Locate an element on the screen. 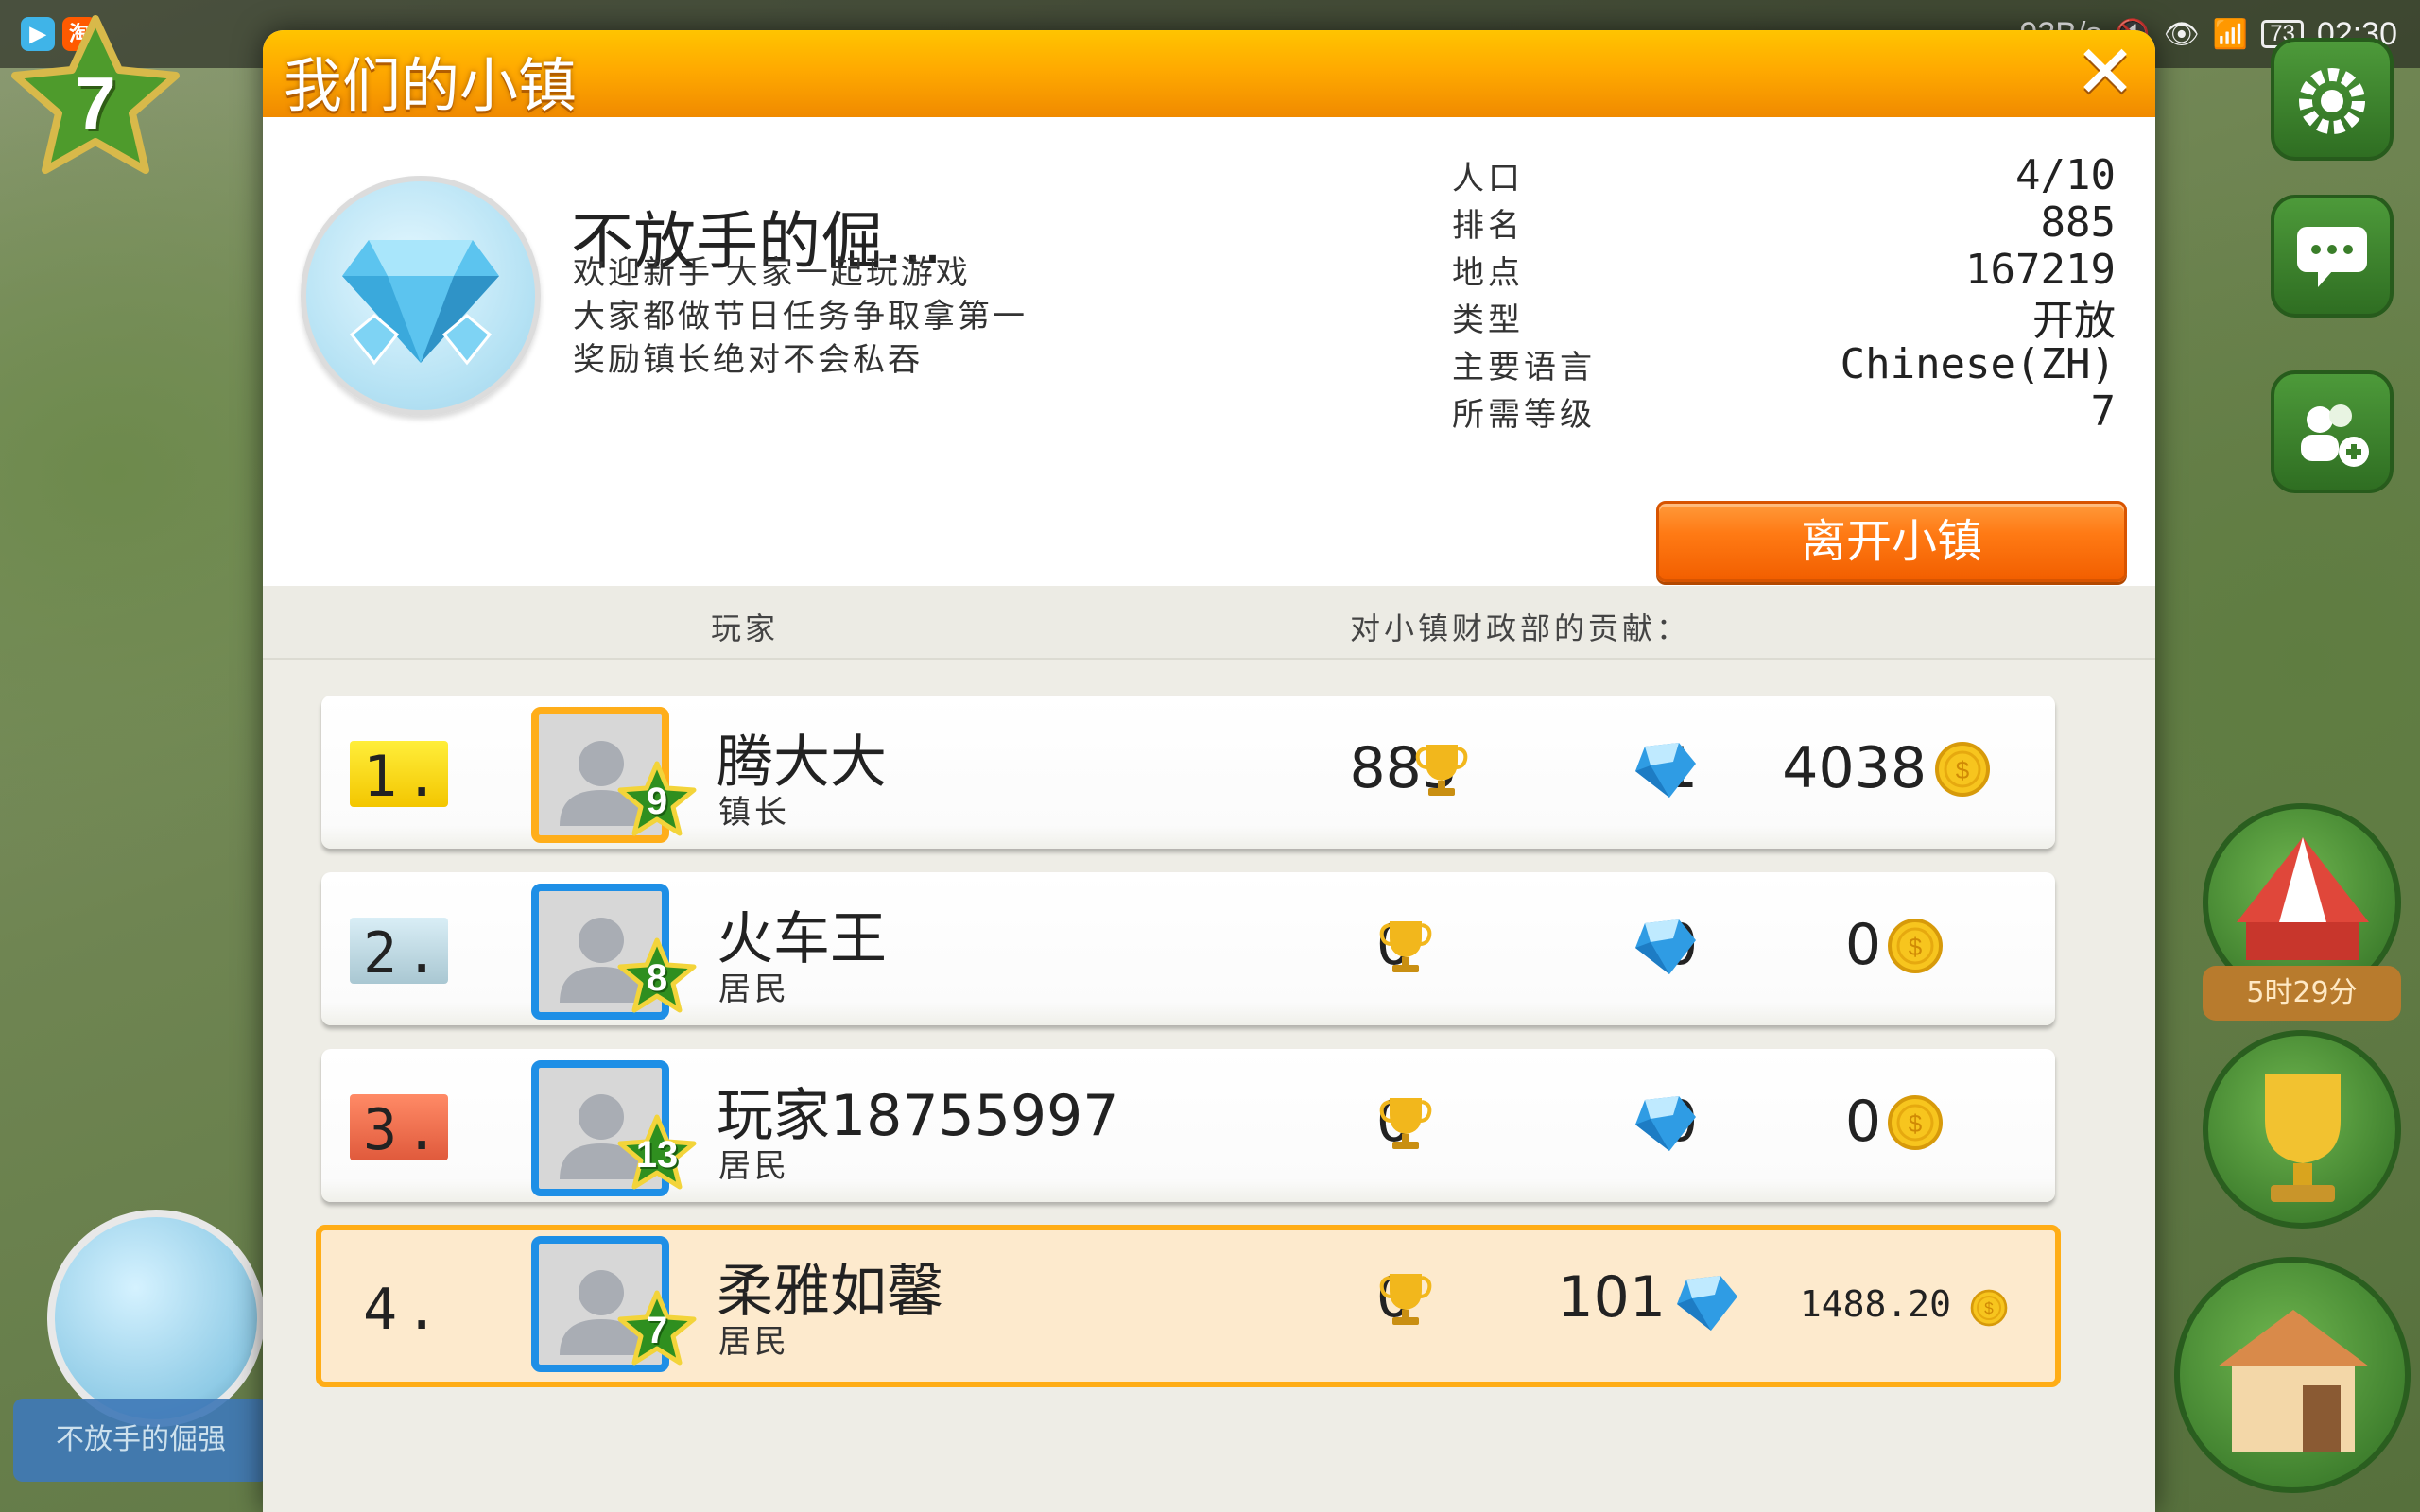  shop-button is located at coordinates (2292, 1375).